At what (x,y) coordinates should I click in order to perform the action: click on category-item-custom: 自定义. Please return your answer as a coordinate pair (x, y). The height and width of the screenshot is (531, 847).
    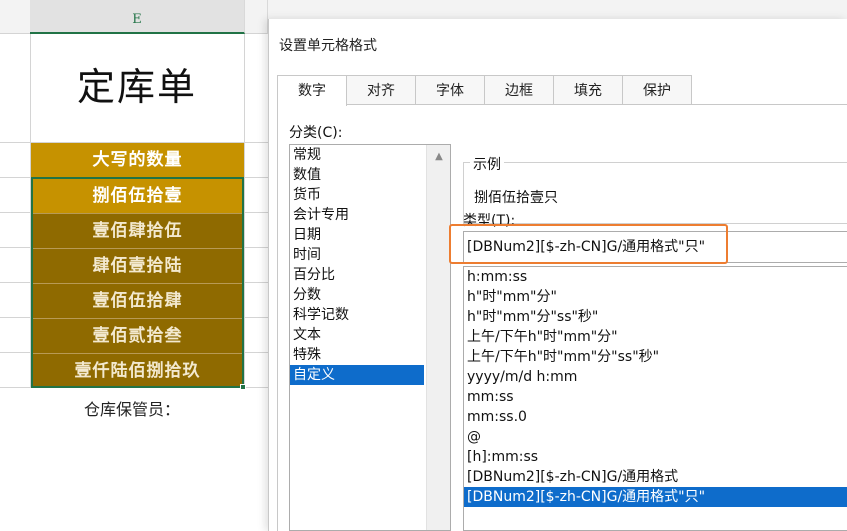
    Looking at the image, I should click on (357, 375).